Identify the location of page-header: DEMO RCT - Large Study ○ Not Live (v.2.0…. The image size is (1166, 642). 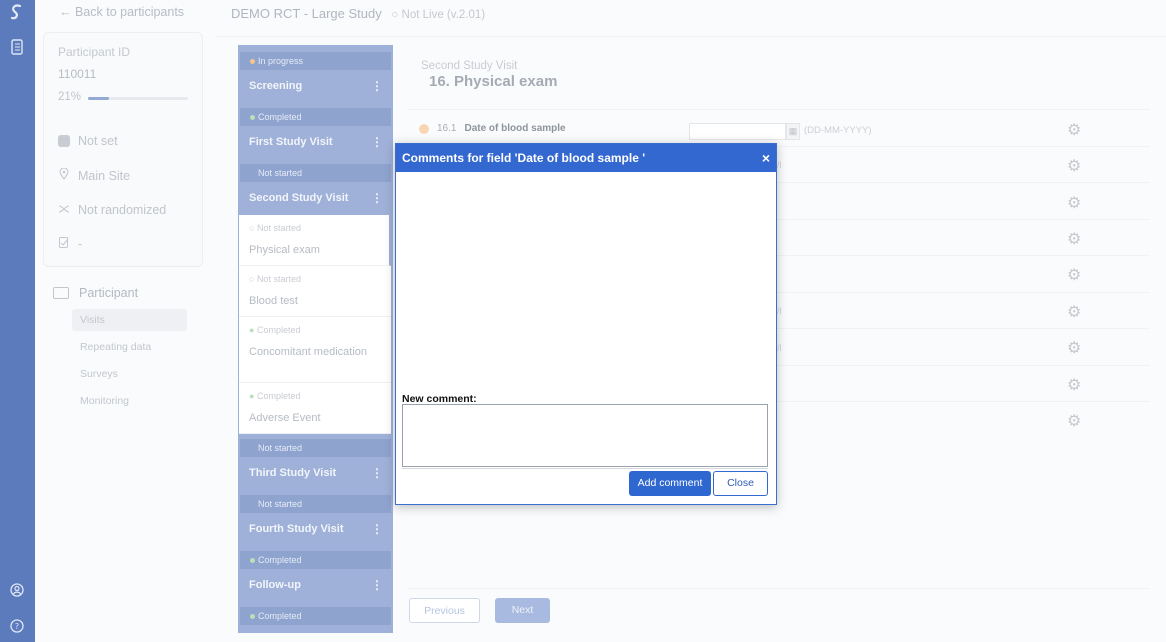
(358, 13).